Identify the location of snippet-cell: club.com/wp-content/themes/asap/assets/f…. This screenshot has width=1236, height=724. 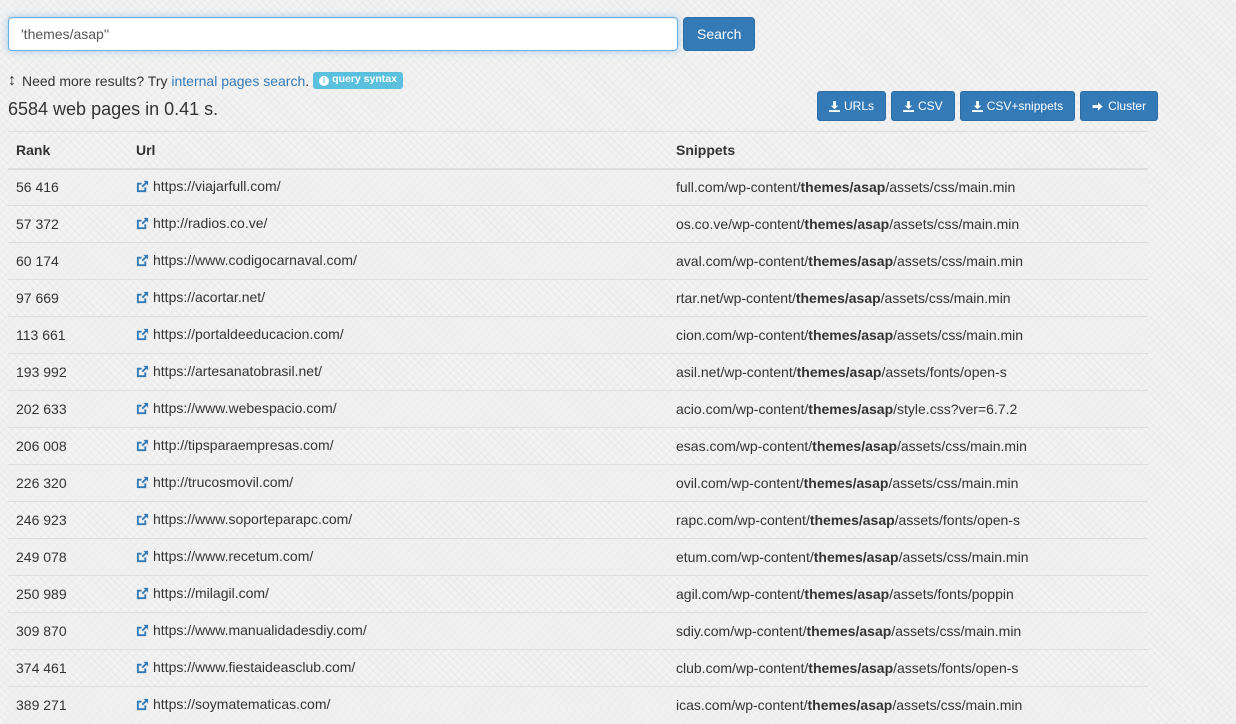
(908, 668).